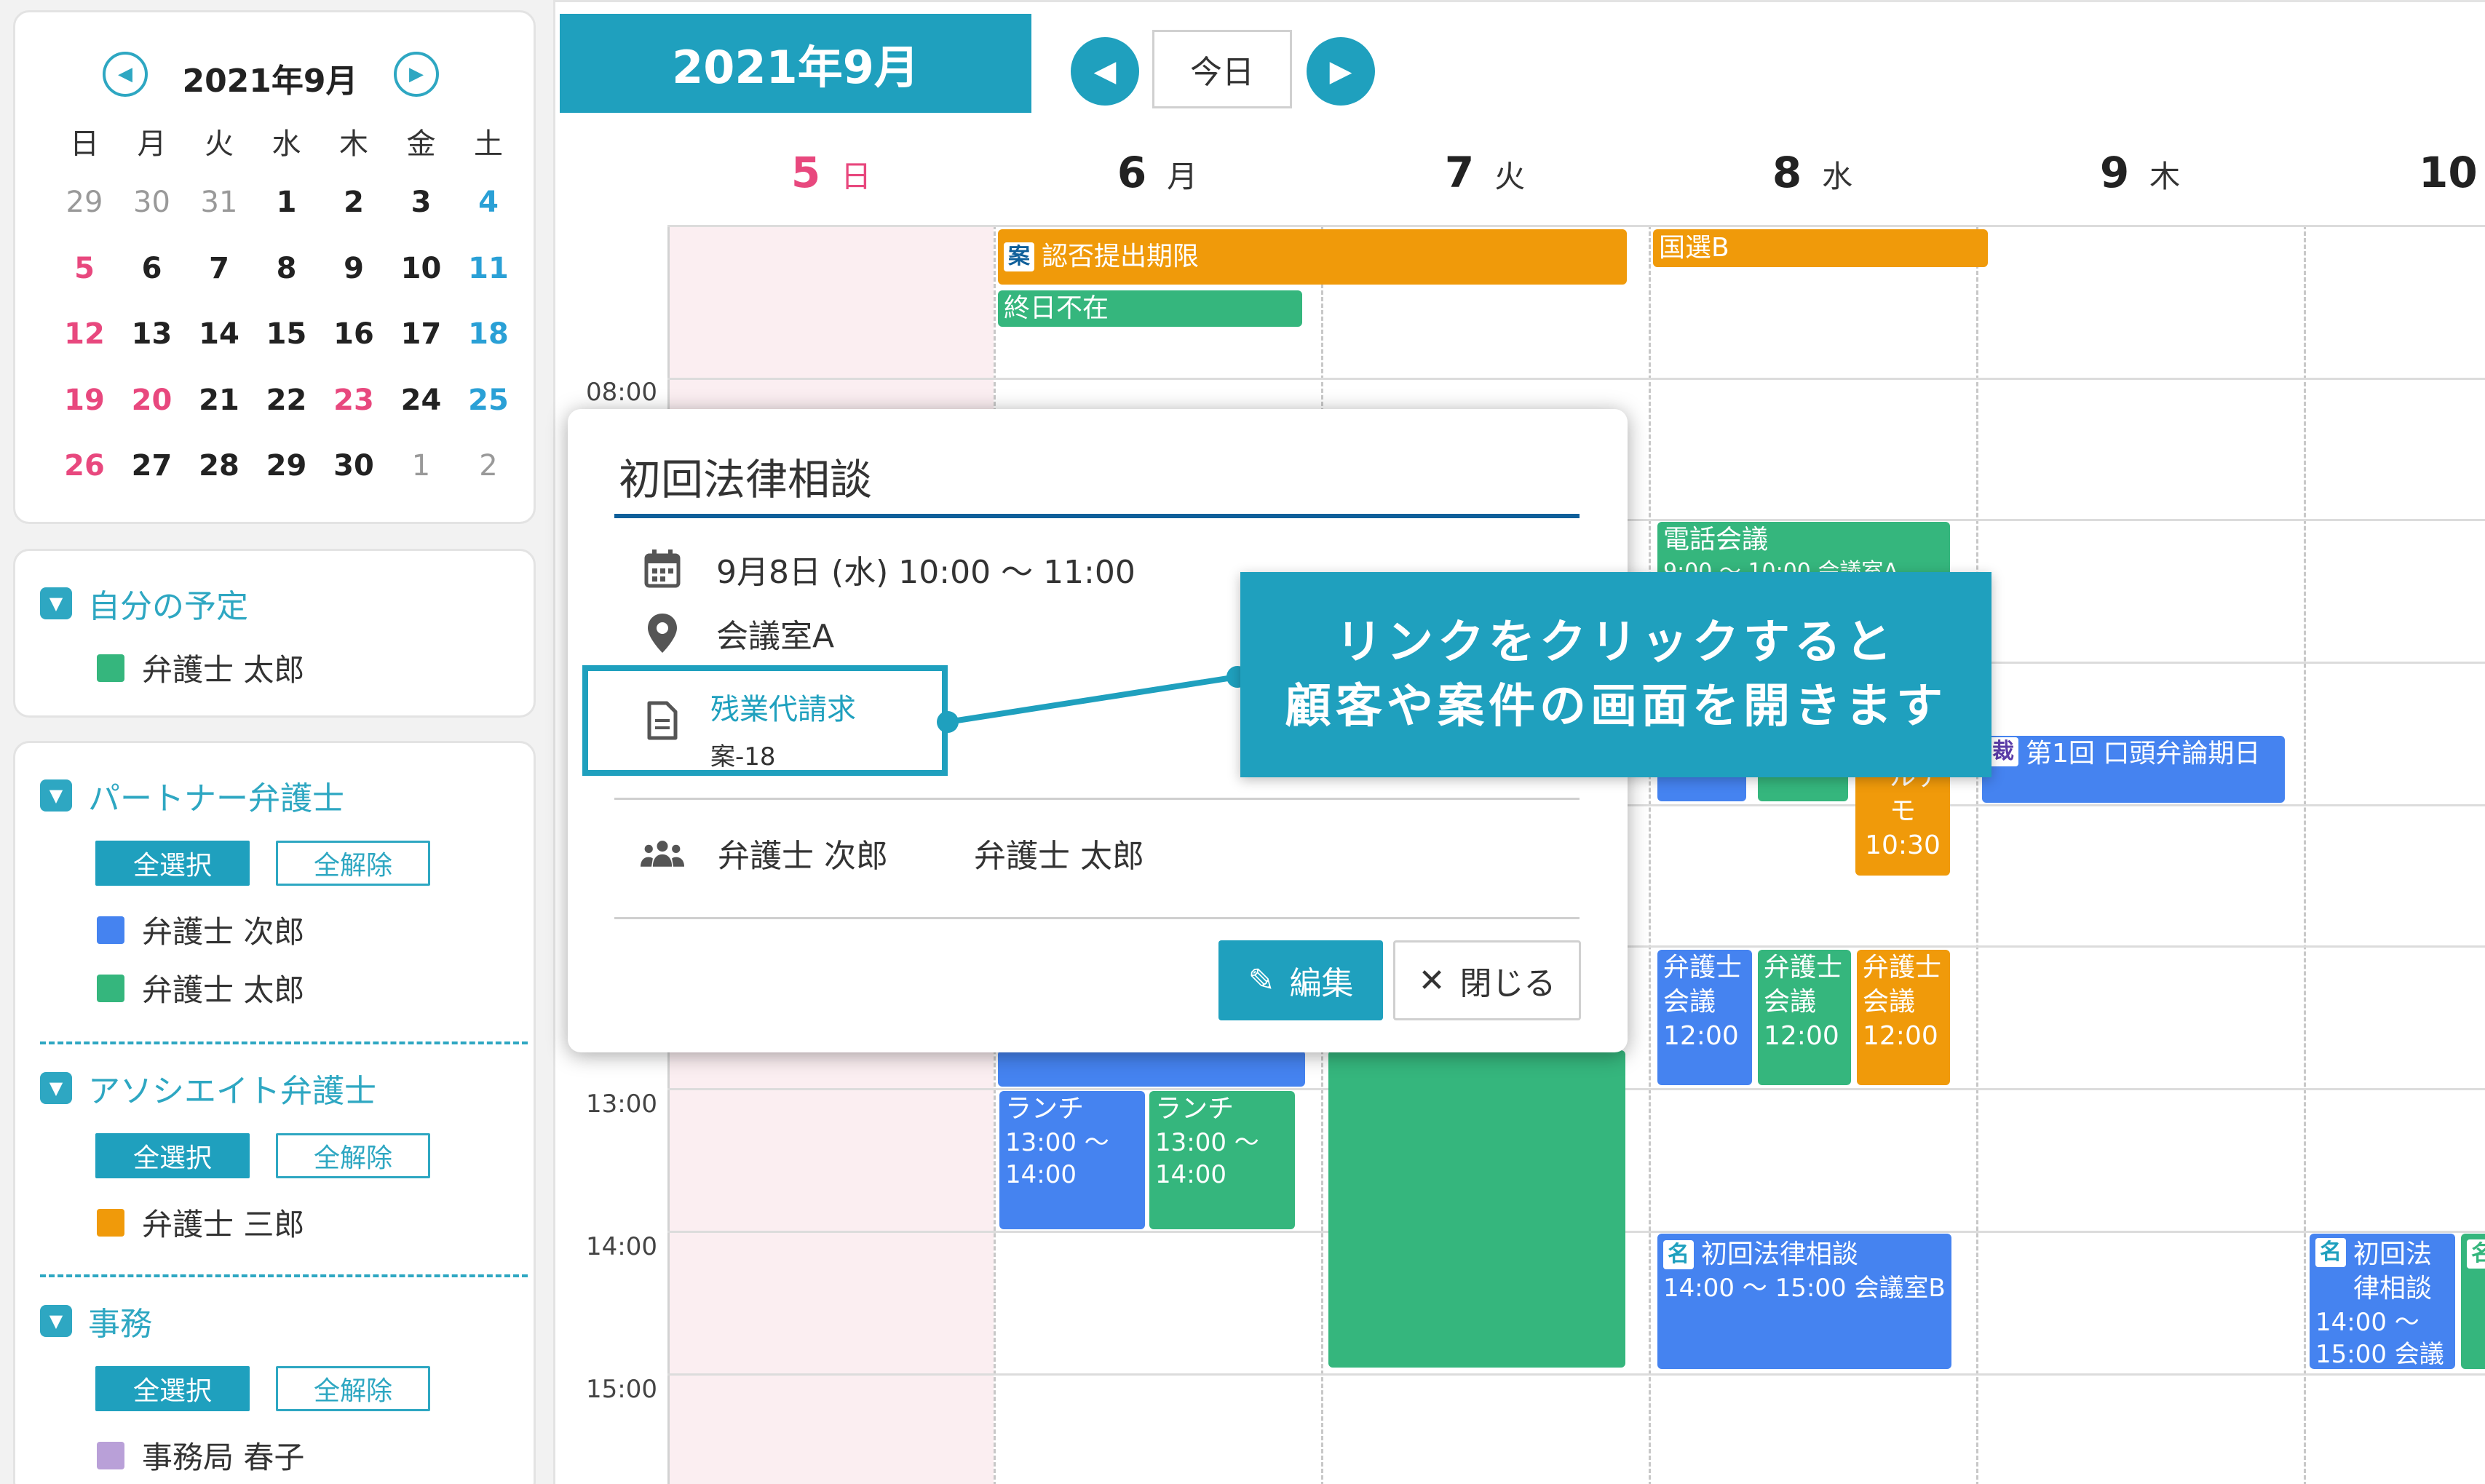  What do you see at coordinates (489, 334) in the screenshot?
I see `mini-calendar-day: 18` at bounding box center [489, 334].